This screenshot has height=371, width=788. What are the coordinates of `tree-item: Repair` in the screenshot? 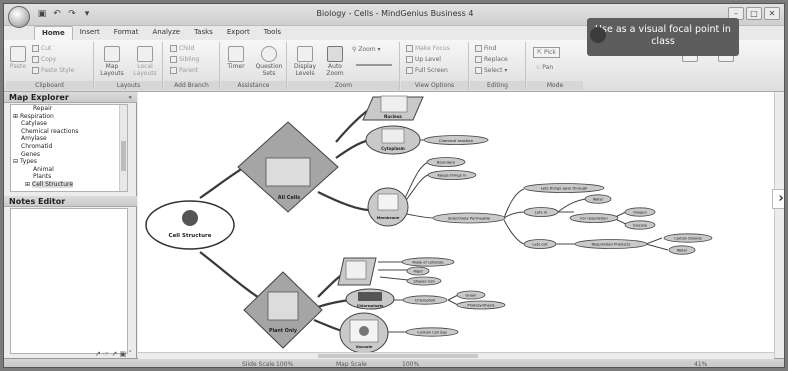 It's located at (69, 109).